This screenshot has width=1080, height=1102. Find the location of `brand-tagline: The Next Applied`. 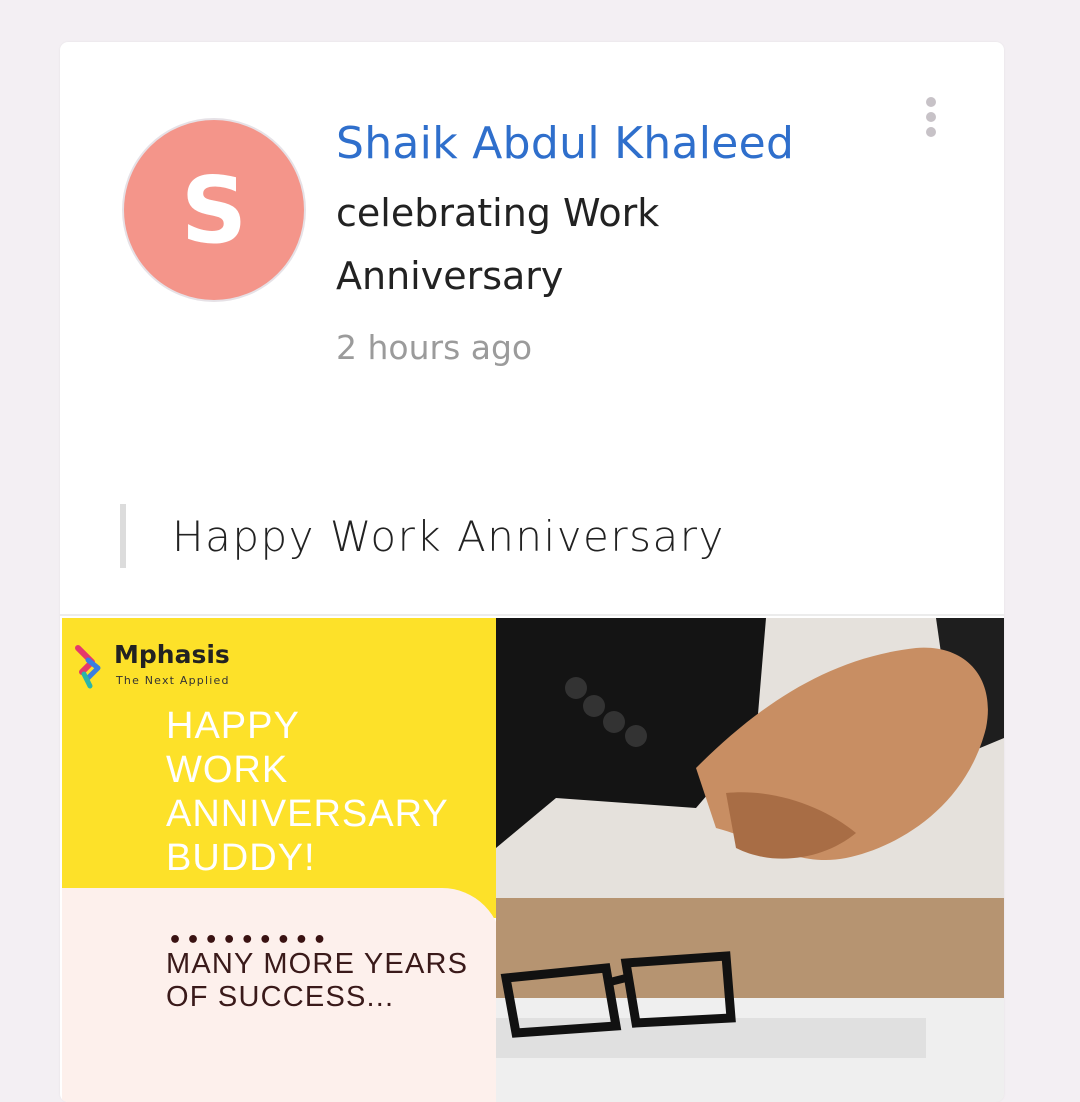

brand-tagline: The Next Applied is located at coordinates (173, 680).